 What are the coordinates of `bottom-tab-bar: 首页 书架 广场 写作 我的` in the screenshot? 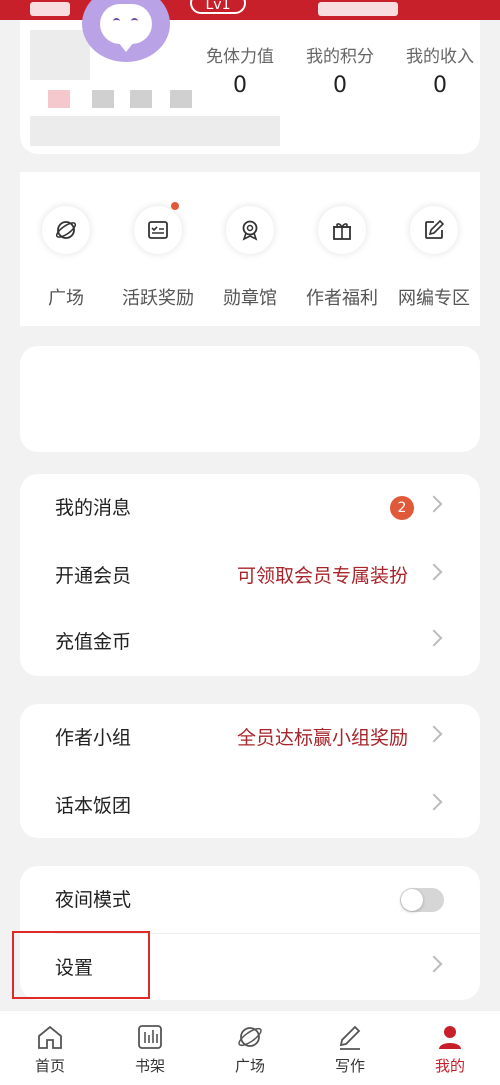 It's located at (250, 1047).